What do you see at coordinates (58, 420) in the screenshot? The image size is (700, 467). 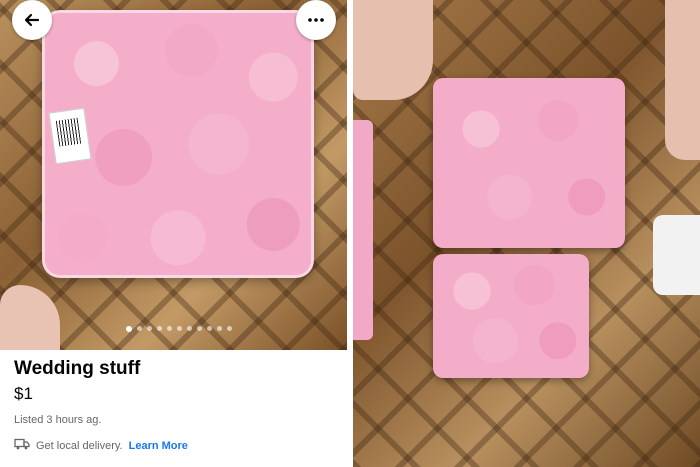 I see `listed-time: Listed 3 hours ag.` at bounding box center [58, 420].